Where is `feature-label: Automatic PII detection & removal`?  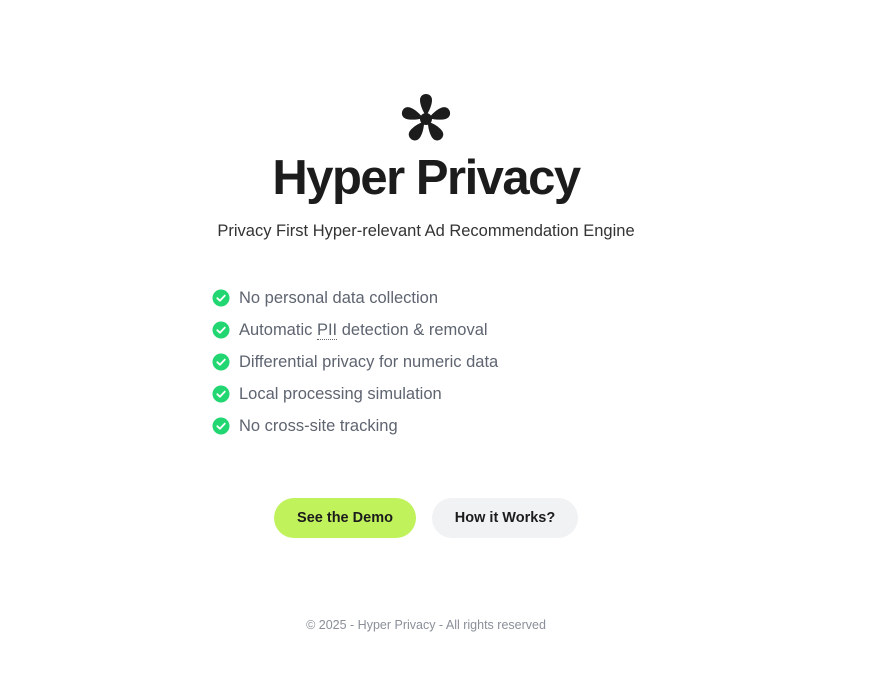 feature-label: Automatic PII detection & removal is located at coordinates (363, 330).